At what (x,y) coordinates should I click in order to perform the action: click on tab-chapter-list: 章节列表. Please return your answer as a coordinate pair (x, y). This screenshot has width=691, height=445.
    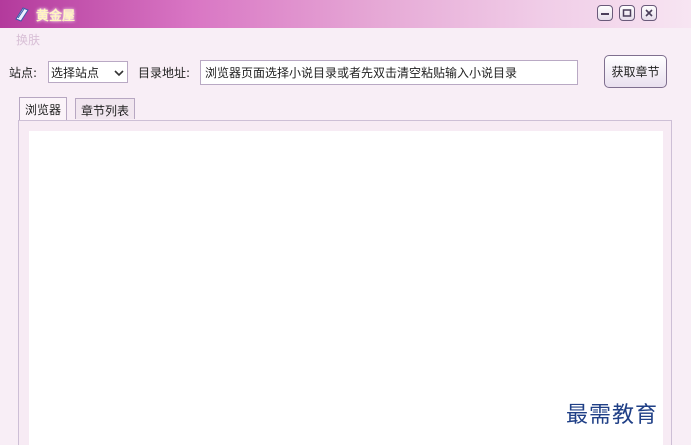
    Looking at the image, I should click on (105, 108).